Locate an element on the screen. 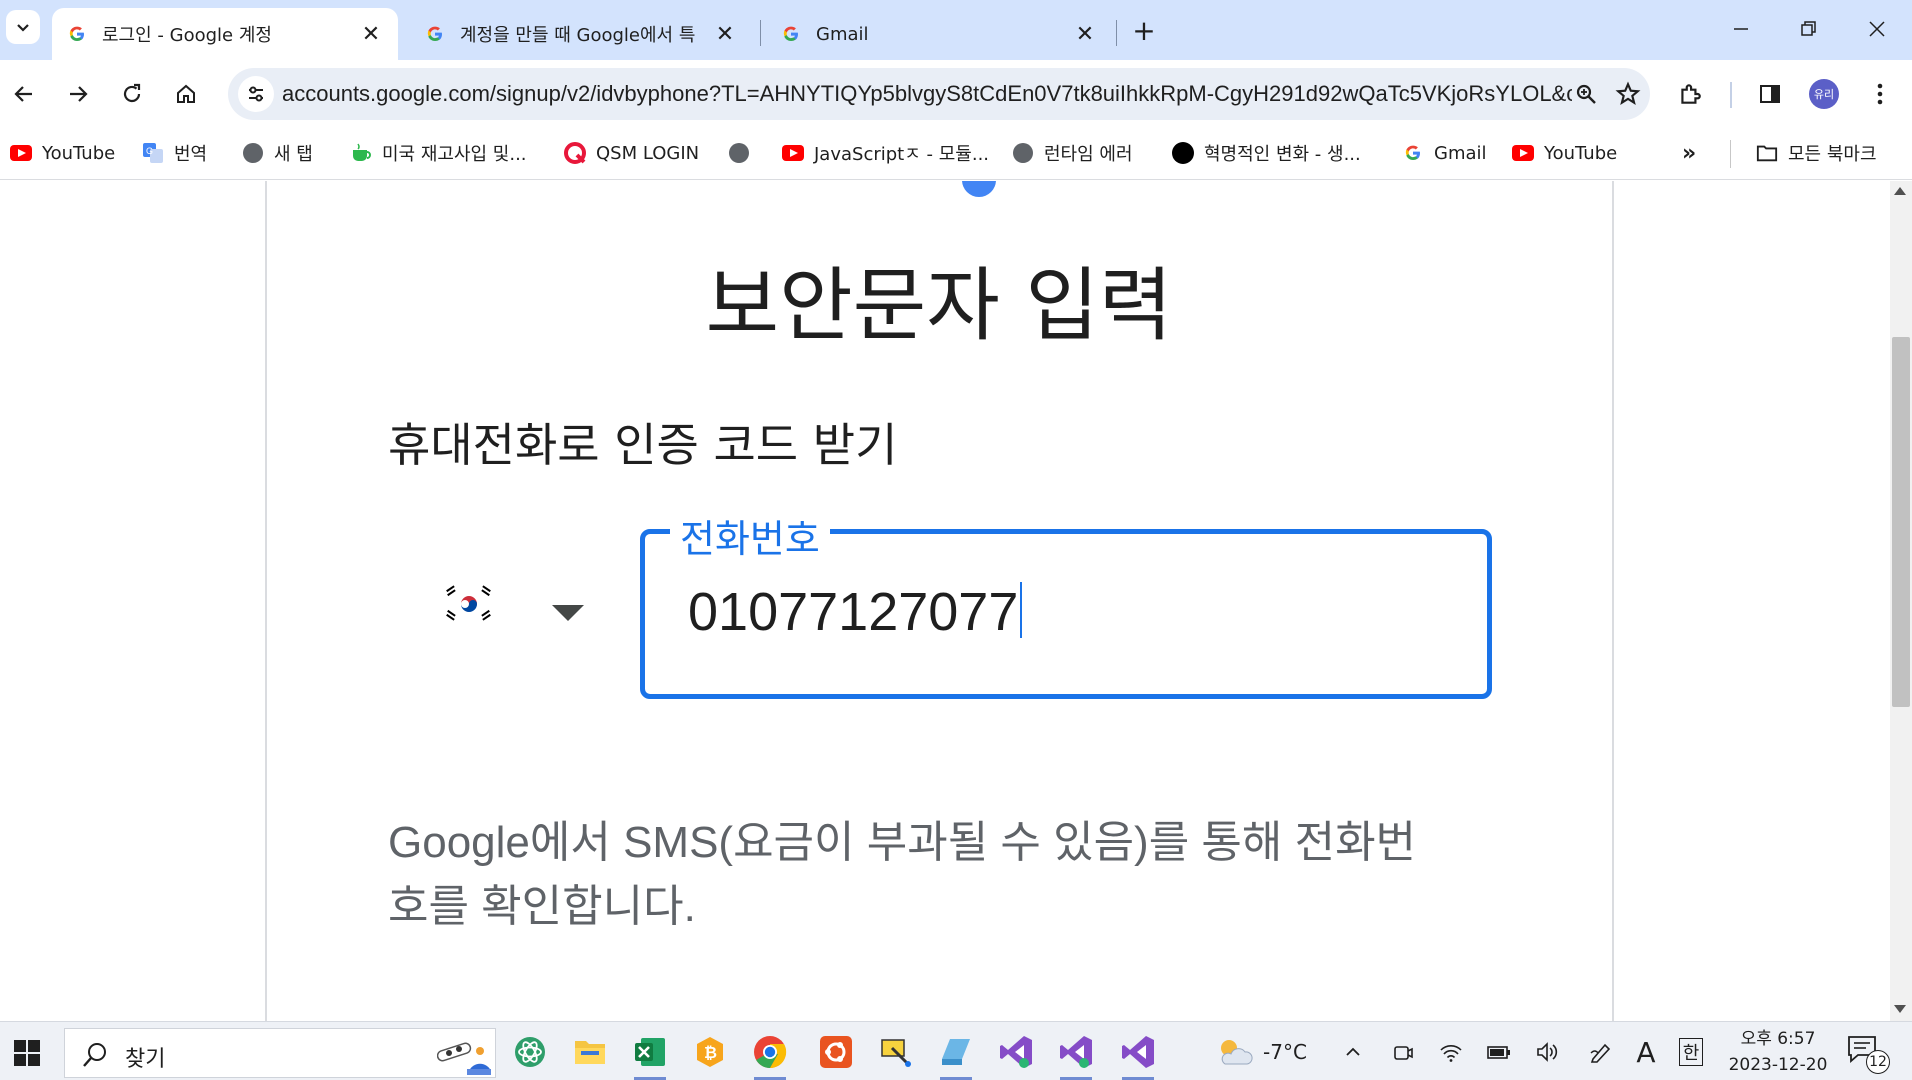 This screenshot has height=1080, width=1912. close-window-button is located at coordinates (1877, 29).